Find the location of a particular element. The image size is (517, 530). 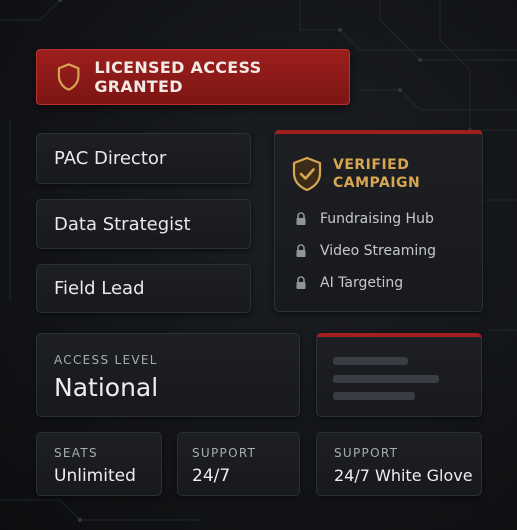

feature-label: AI Targeting is located at coordinates (362, 283).